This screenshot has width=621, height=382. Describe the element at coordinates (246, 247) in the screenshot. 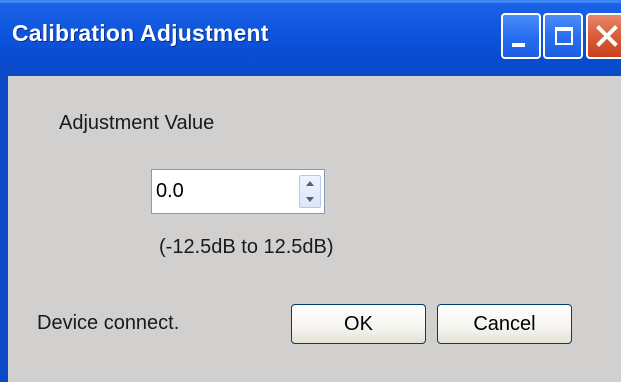

I see `range-hint: (-12.5dB to 12.5dB)` at that location.